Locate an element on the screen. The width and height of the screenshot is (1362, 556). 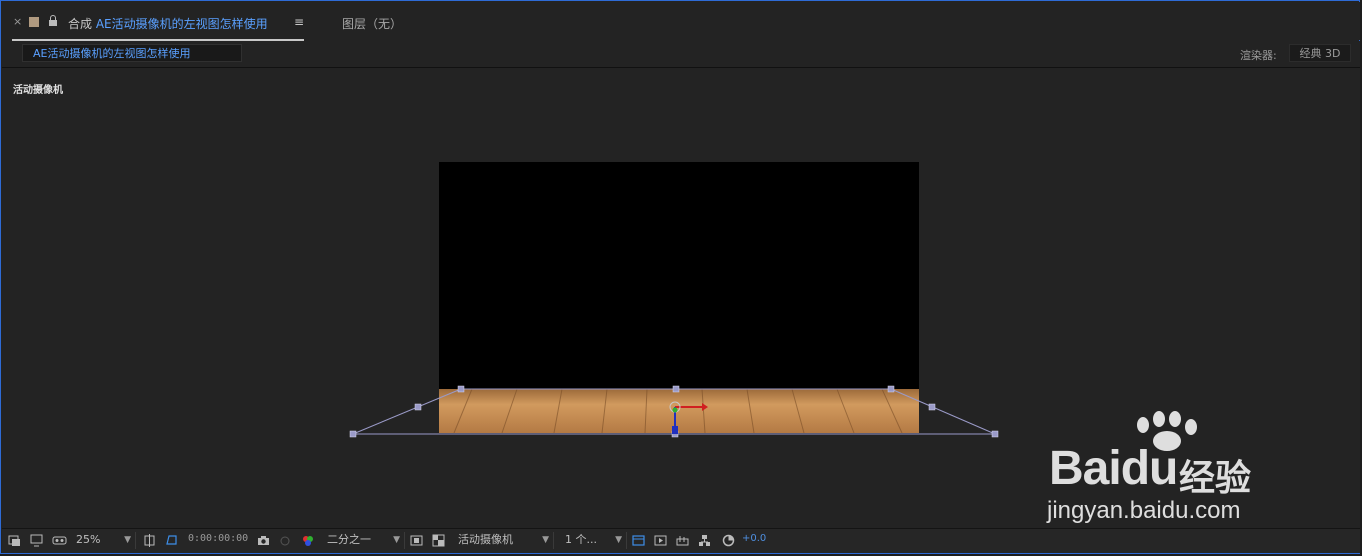
fast-preview-icon is located at coordinates (660, 540).